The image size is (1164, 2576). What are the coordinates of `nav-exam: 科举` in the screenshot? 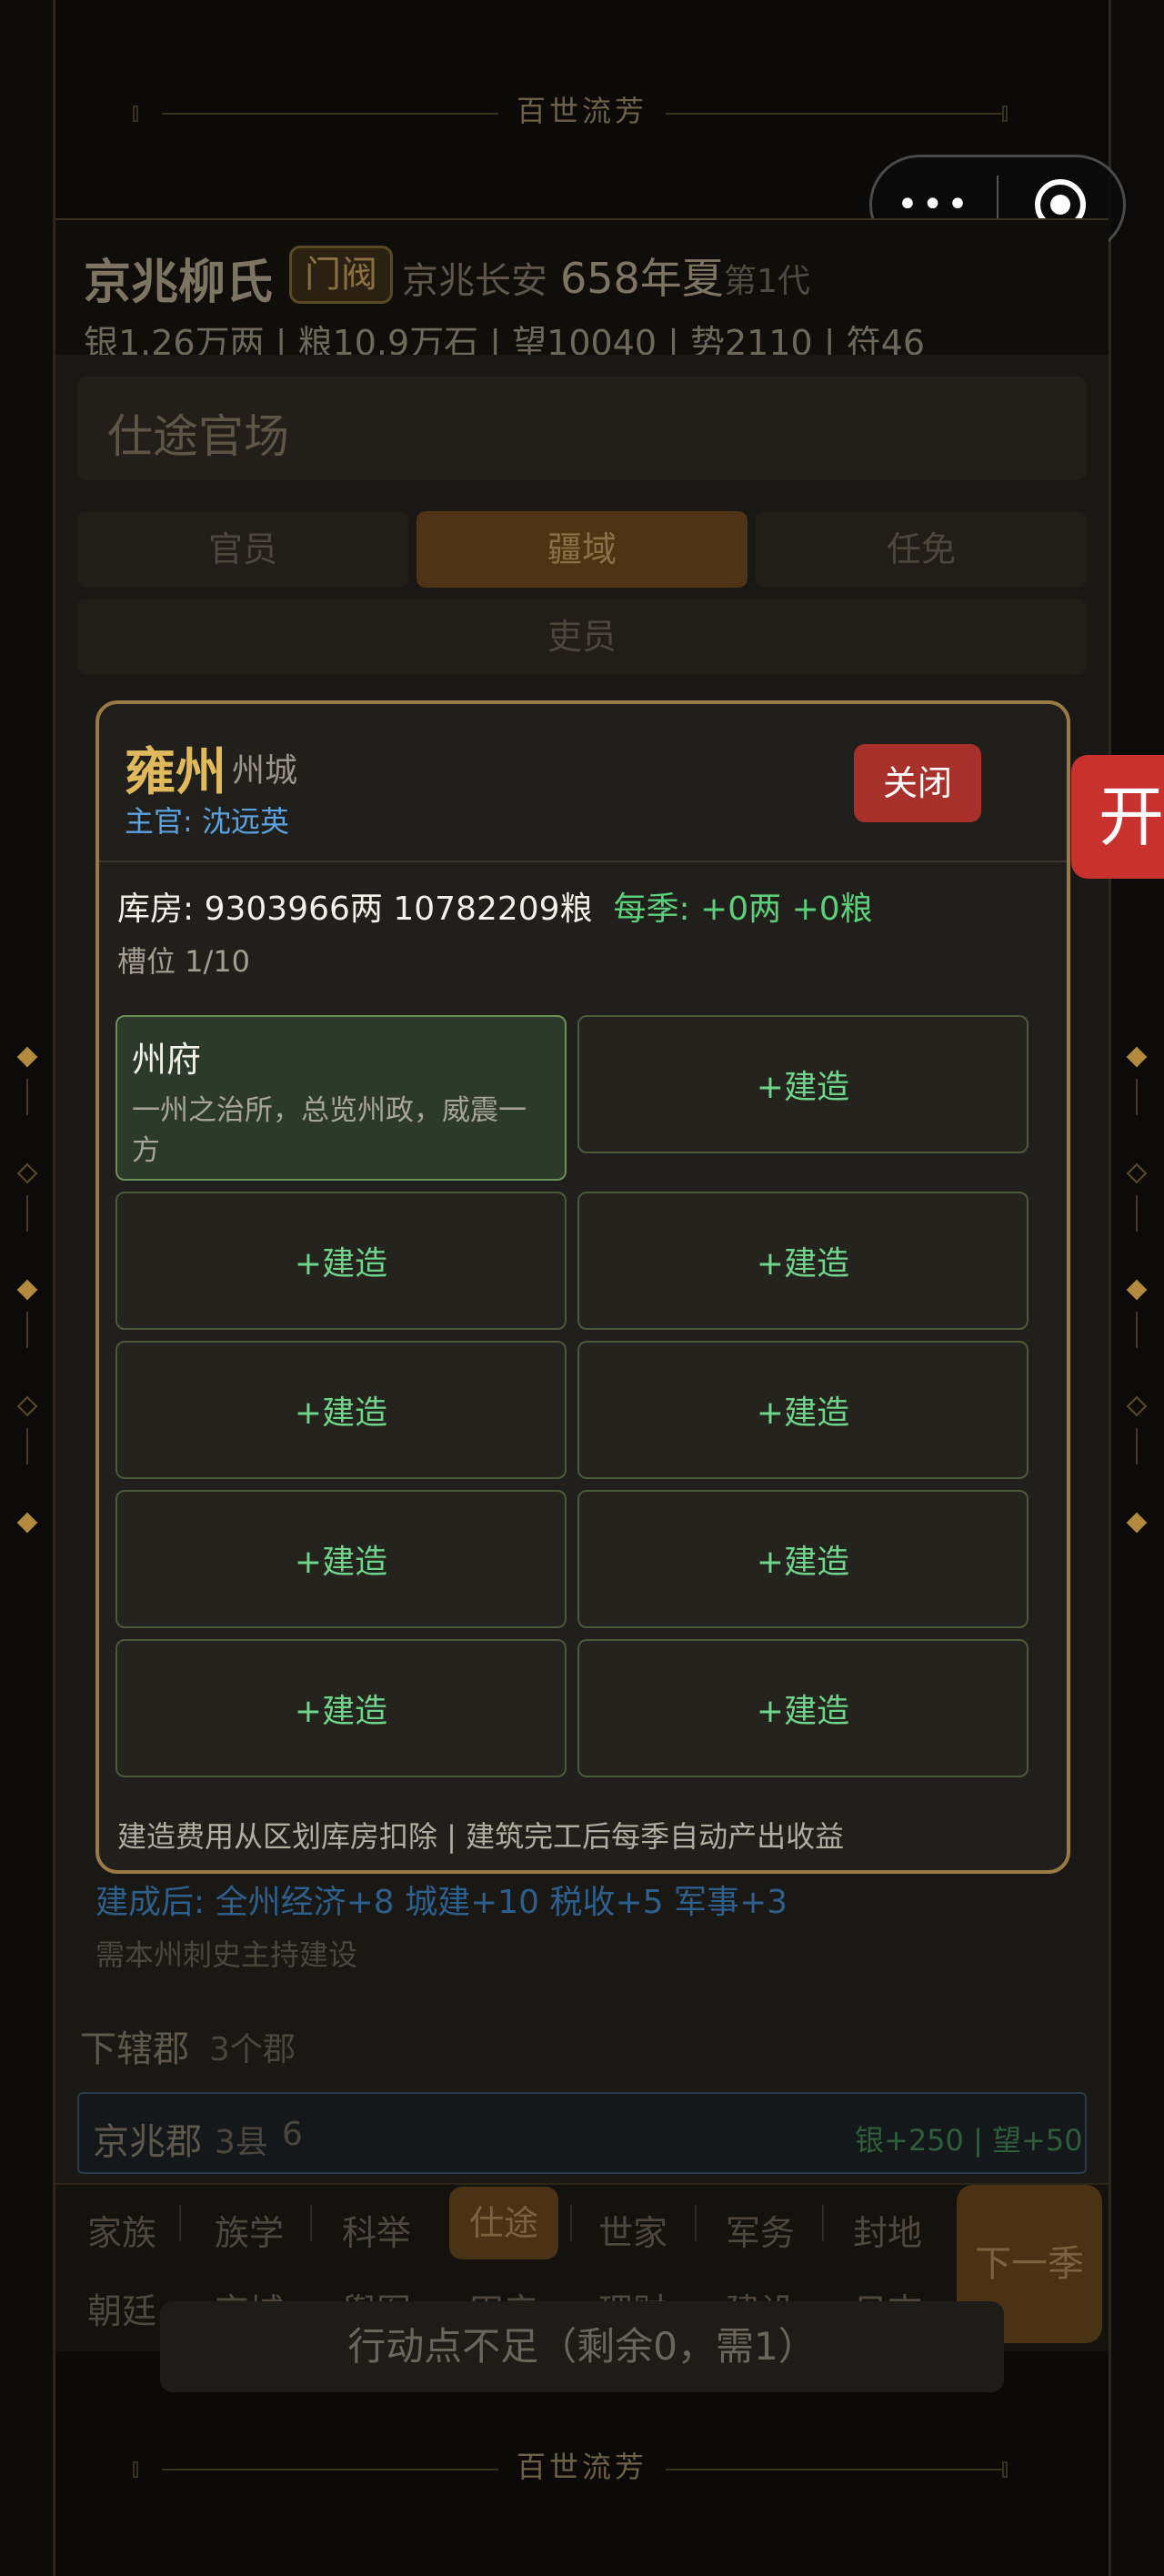 It's located at (376, 2230).